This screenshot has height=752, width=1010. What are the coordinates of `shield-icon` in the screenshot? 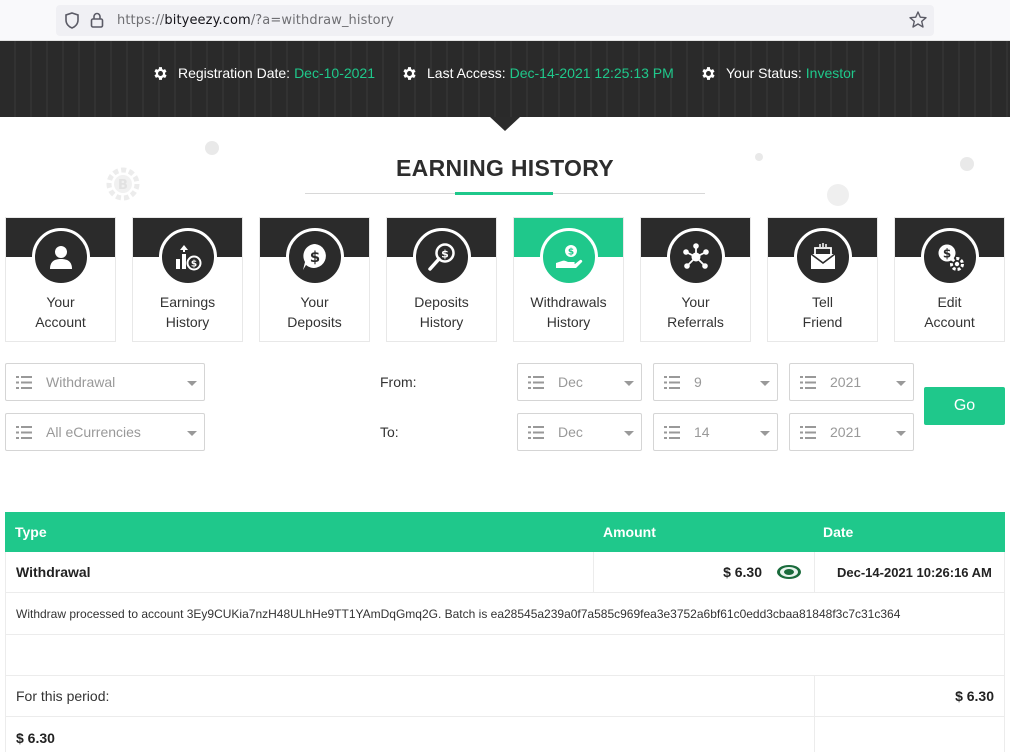 It's located at (72, 20).